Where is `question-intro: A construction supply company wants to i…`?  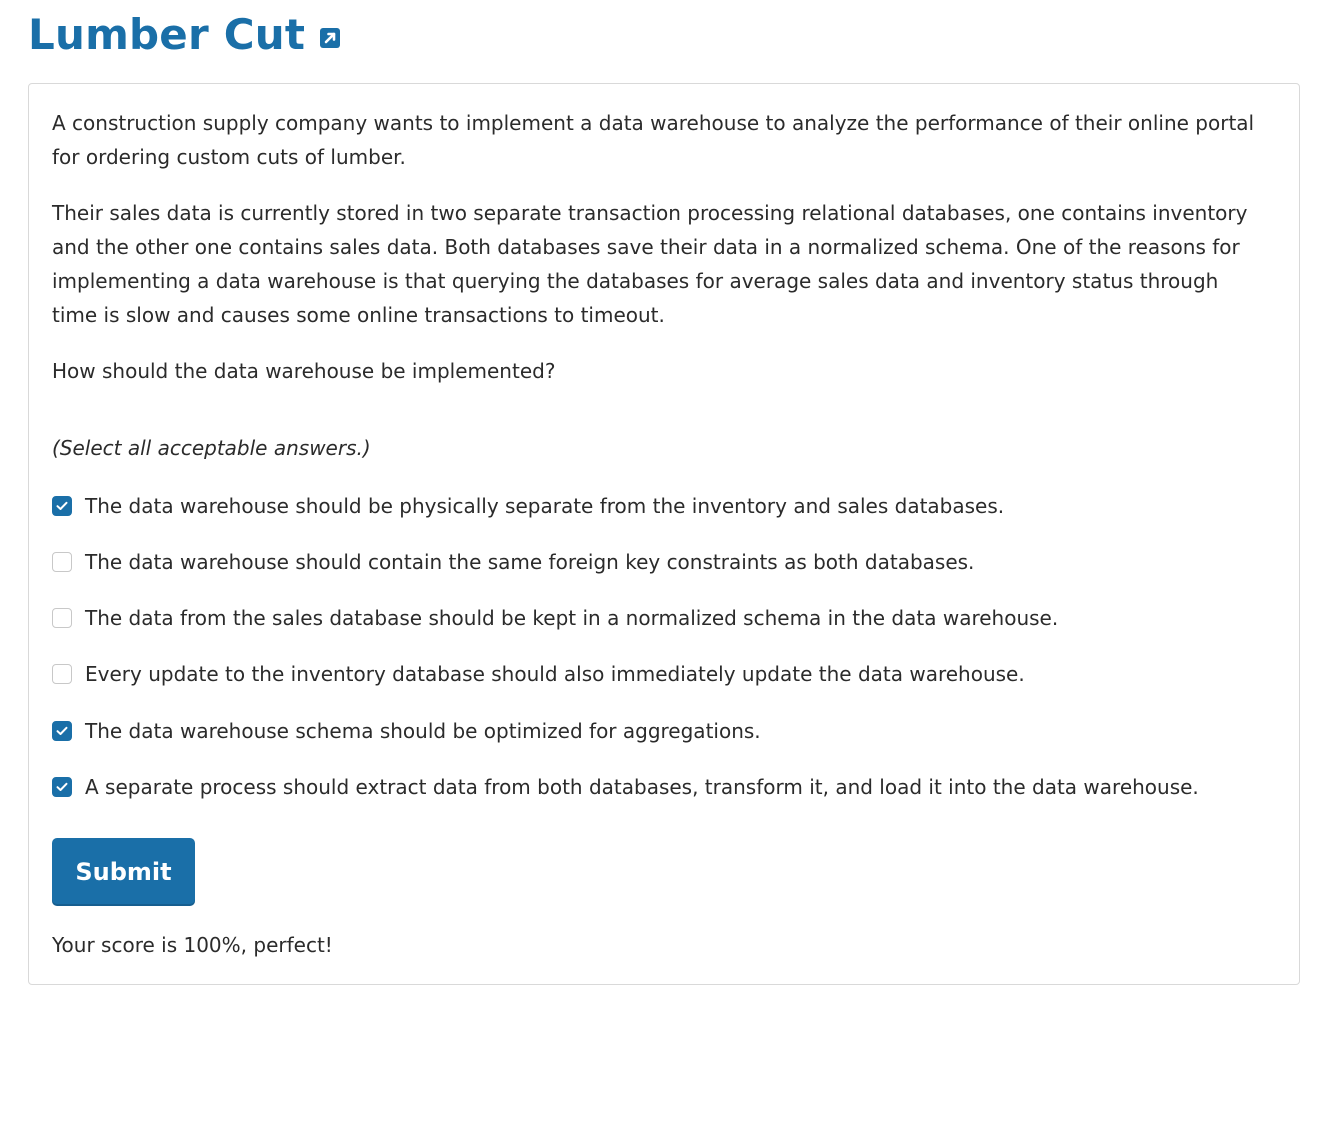
question-intro: A construction supply company wants to i… is located at coordinates (653, 140).